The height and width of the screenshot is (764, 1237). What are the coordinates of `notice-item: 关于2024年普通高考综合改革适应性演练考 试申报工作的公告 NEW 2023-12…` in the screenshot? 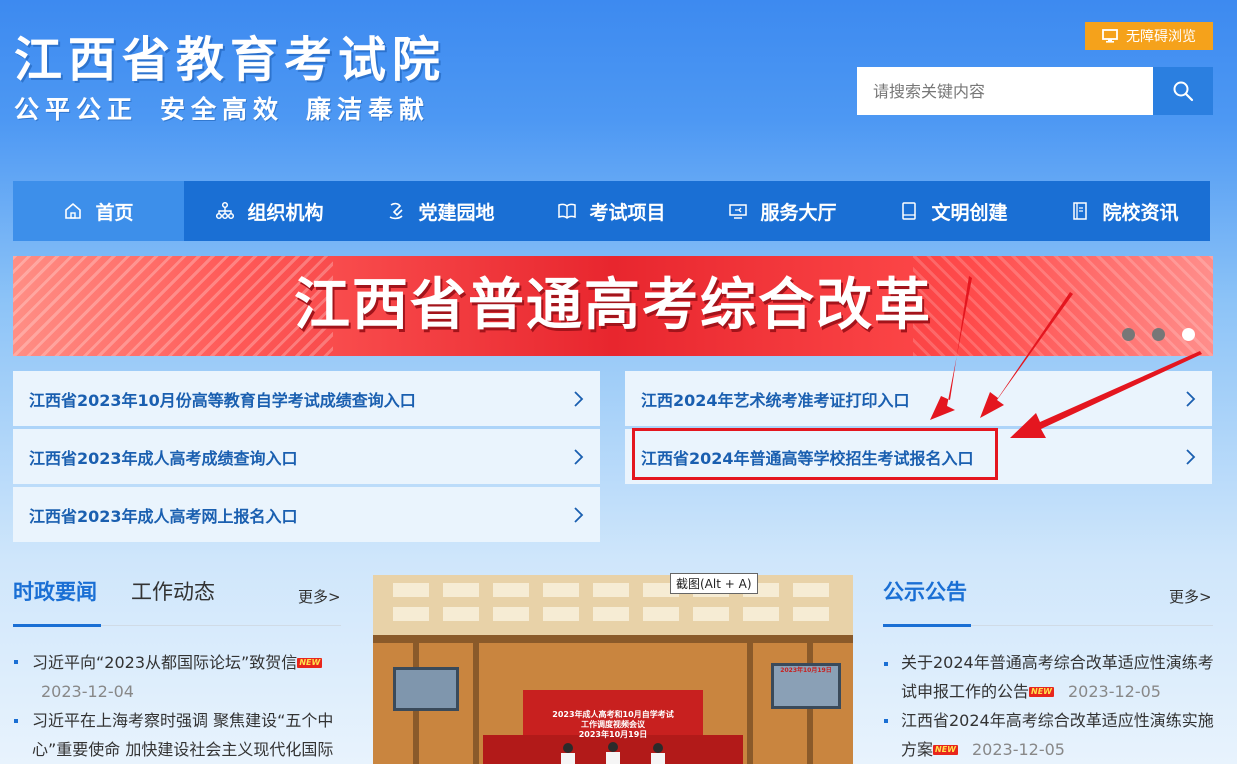 It's located at (1061, 677).